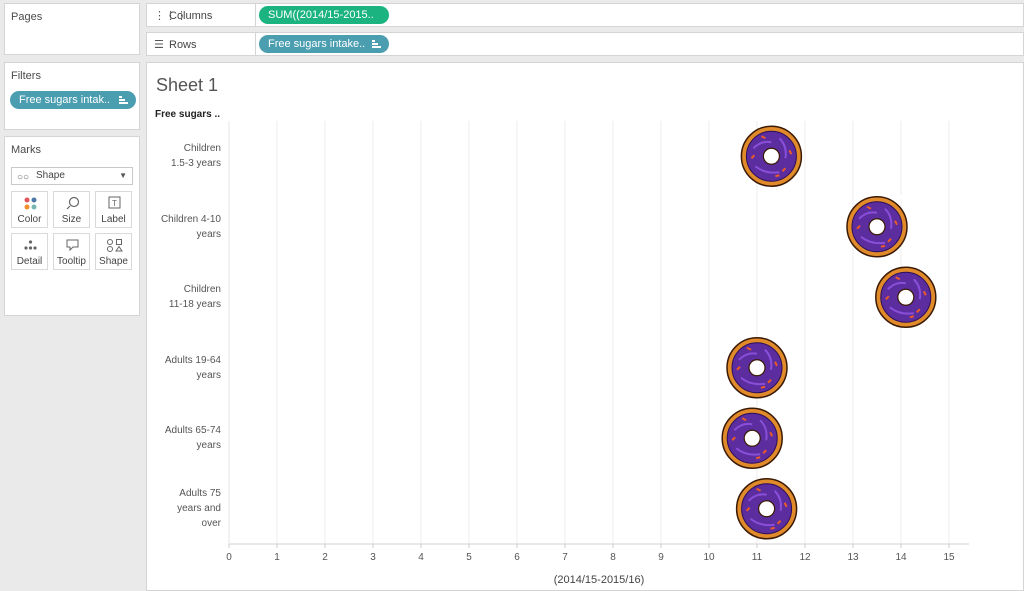 This screenshot has width=1024, height=591. Describe the element at coordinates (30, 203) in the screenshot. I see `color-dots-icon` at that location.